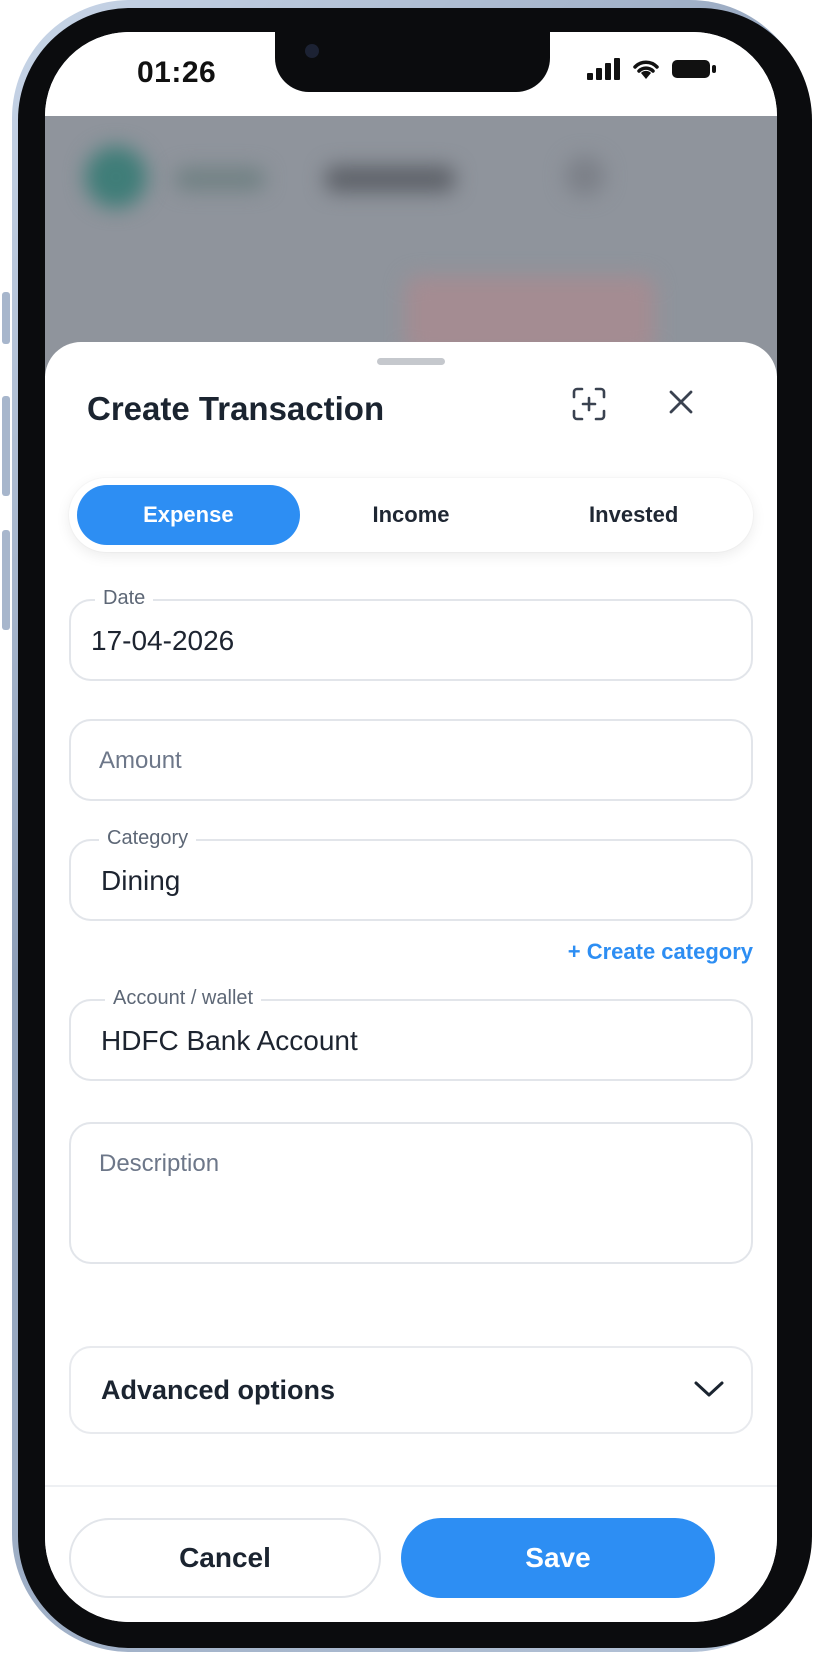 This screenshot has width=814, height=1656. I want to click on scan-add-icon, so click(589, 404).